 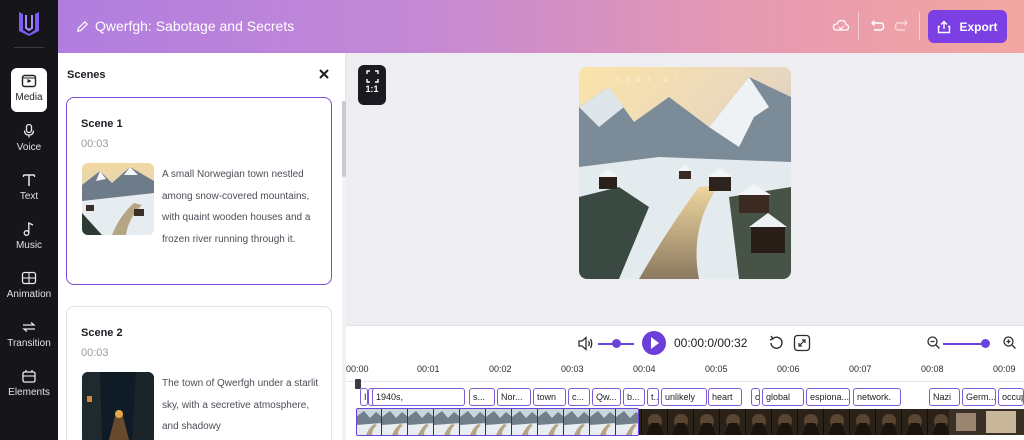 I want to click on timeline-tick: 00:09, so click(x=1004, y=369).